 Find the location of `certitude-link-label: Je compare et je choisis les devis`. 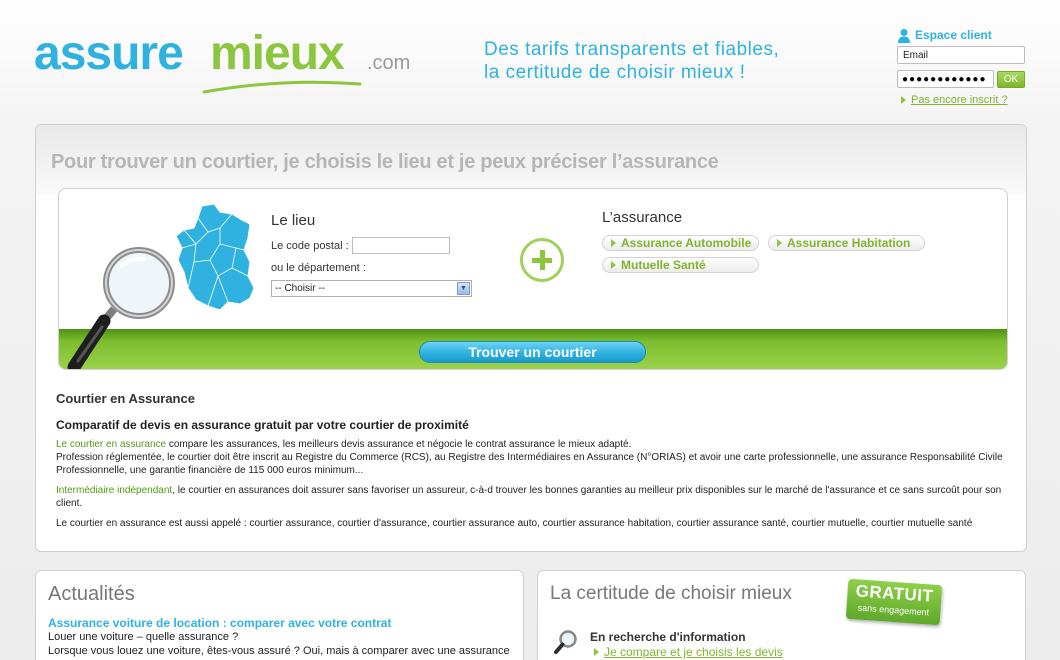

certitude-link-label: Je compare et je choisis les devis is located at coordinates (693, 652).